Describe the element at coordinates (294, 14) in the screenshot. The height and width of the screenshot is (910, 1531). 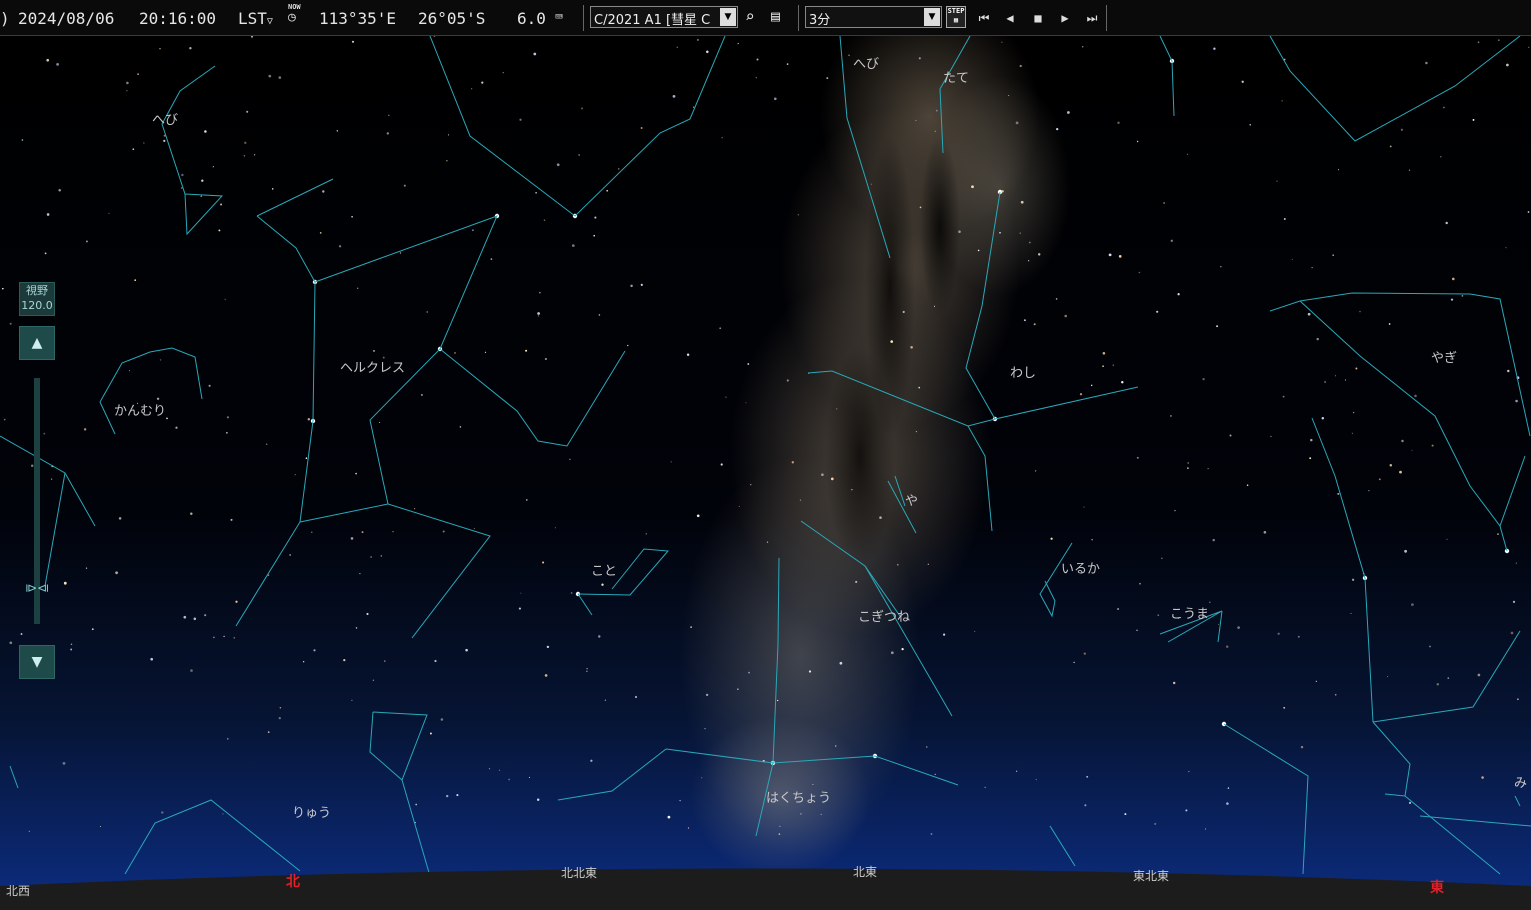
I see `now-clock-icon: NOW ◷` at that location.